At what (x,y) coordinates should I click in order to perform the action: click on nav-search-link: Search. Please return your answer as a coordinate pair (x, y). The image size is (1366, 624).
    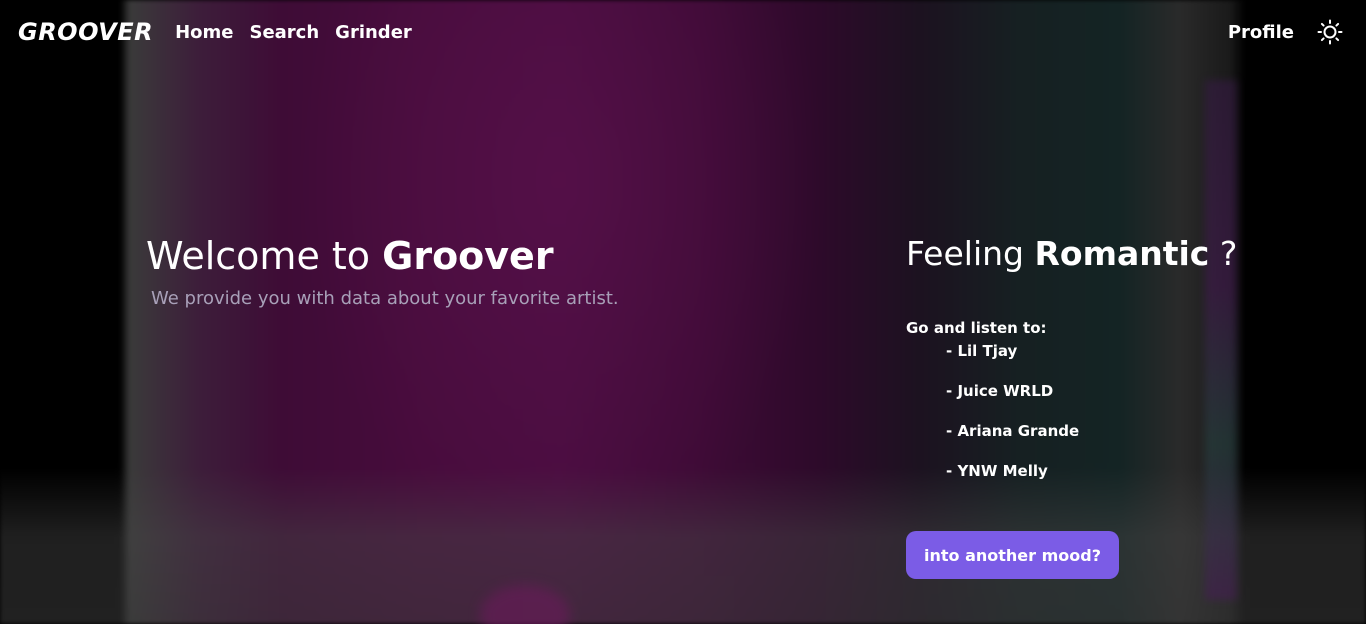
    Looking at the image, I should click on (284, 32).